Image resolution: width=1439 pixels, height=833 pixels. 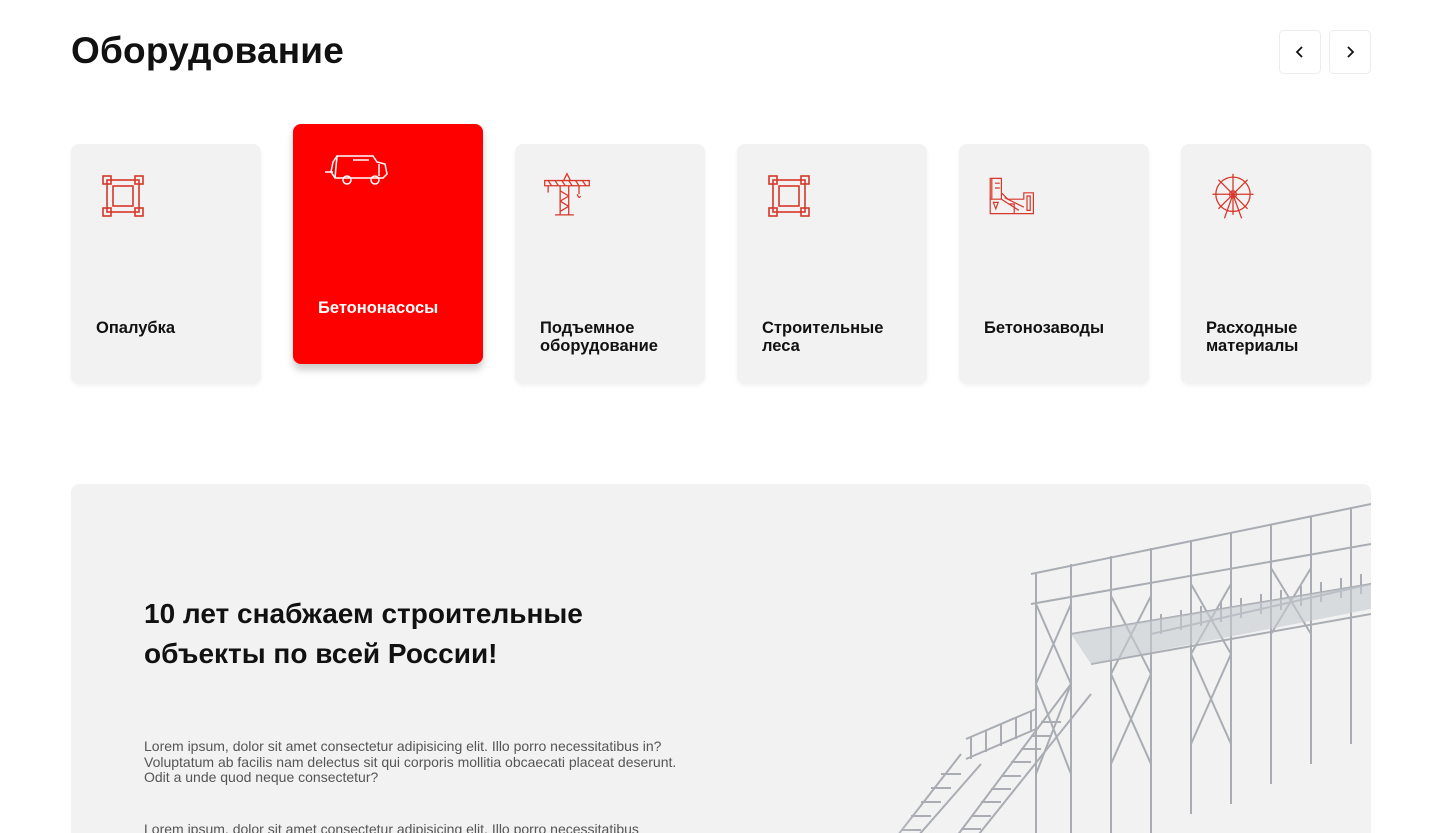 I want to click on category-card-scaffolding: Строительные леса, so click(x=832, y=264).